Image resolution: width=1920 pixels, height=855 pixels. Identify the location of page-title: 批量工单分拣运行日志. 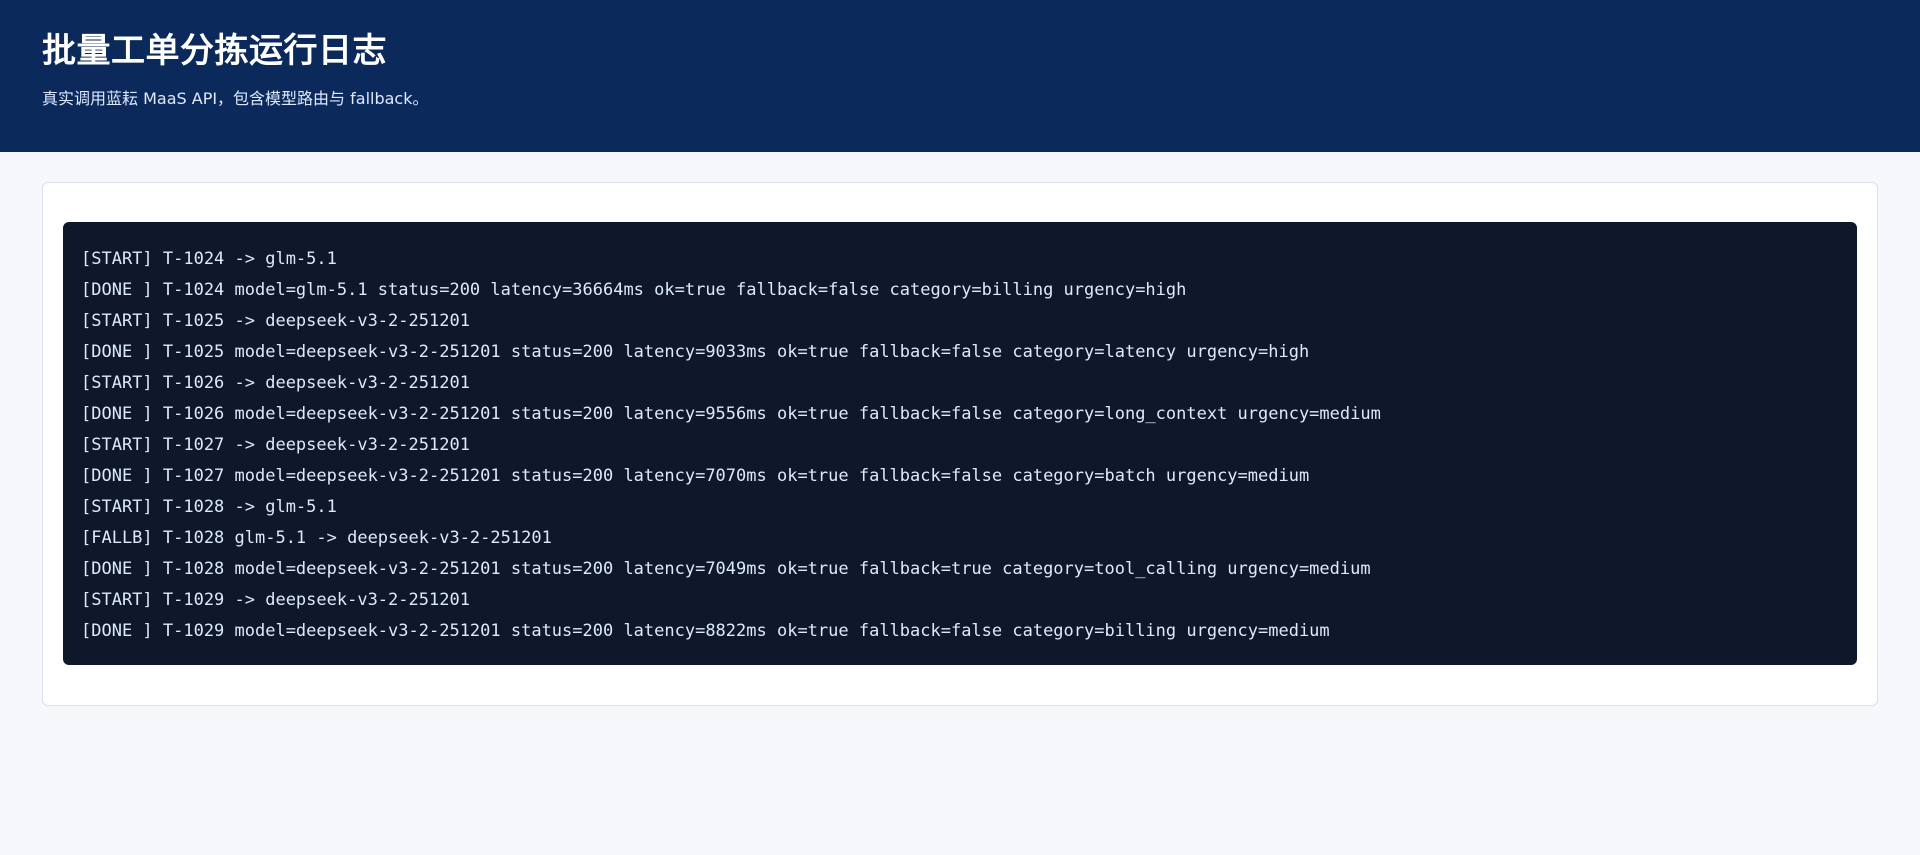
(214, 51).